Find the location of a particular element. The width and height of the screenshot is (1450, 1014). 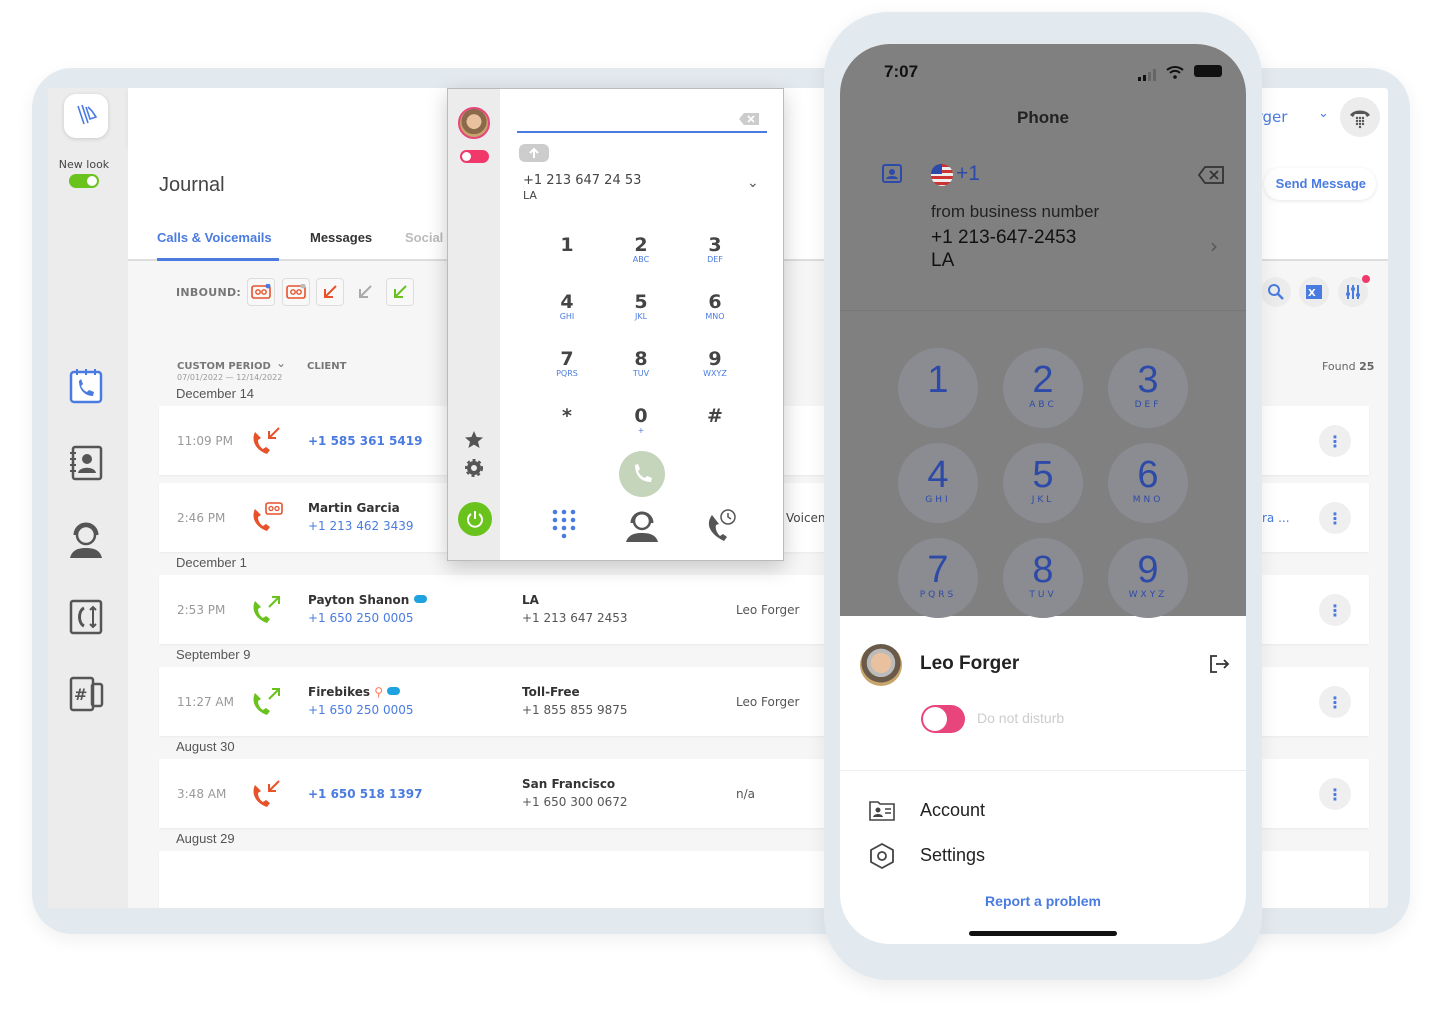

tab-messages: Messages is located at coordinates (341, 237).